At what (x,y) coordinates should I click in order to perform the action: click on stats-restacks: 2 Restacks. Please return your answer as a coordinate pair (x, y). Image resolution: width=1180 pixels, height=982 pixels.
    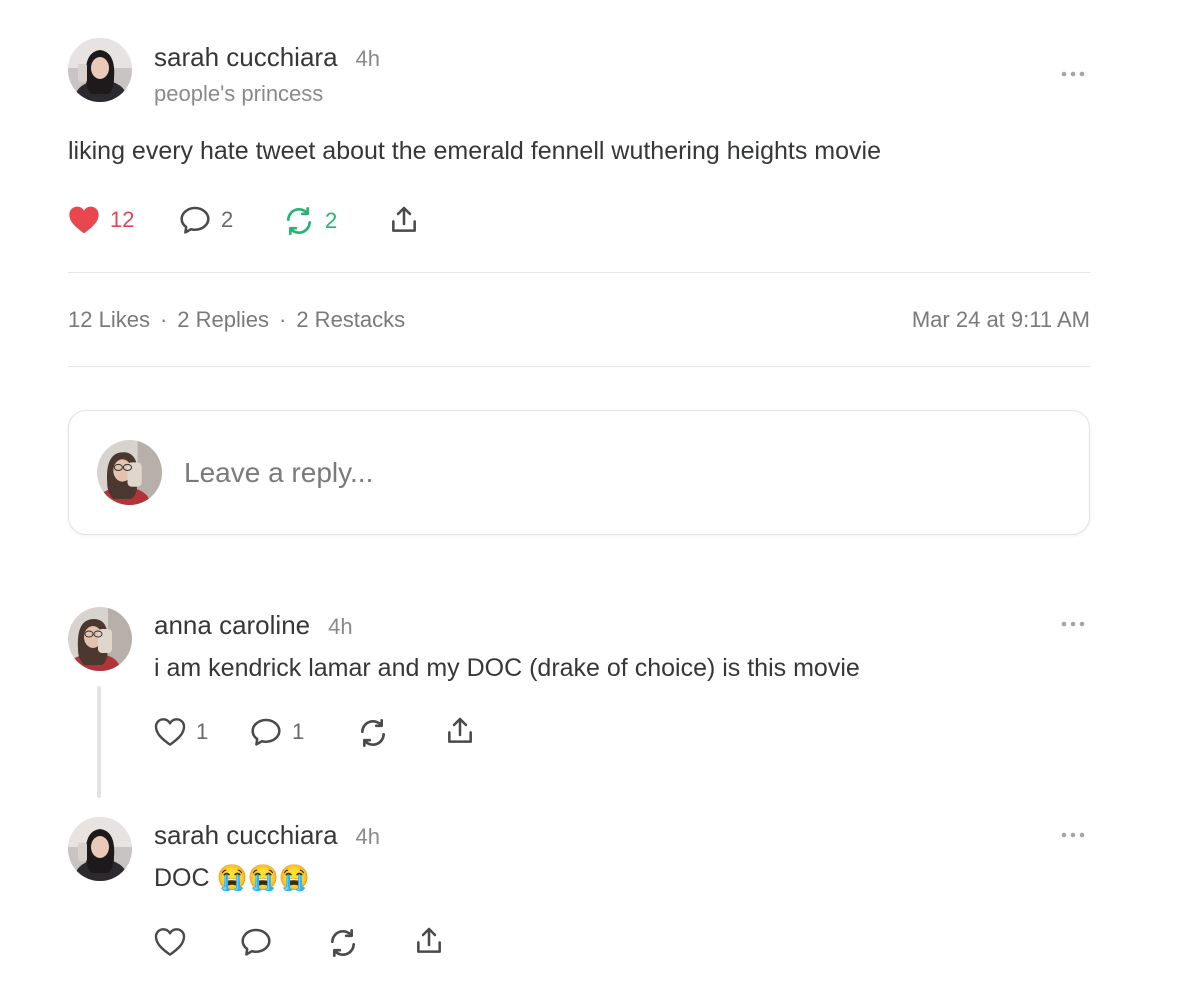
    Looking at the image, I should click on (350, 319).